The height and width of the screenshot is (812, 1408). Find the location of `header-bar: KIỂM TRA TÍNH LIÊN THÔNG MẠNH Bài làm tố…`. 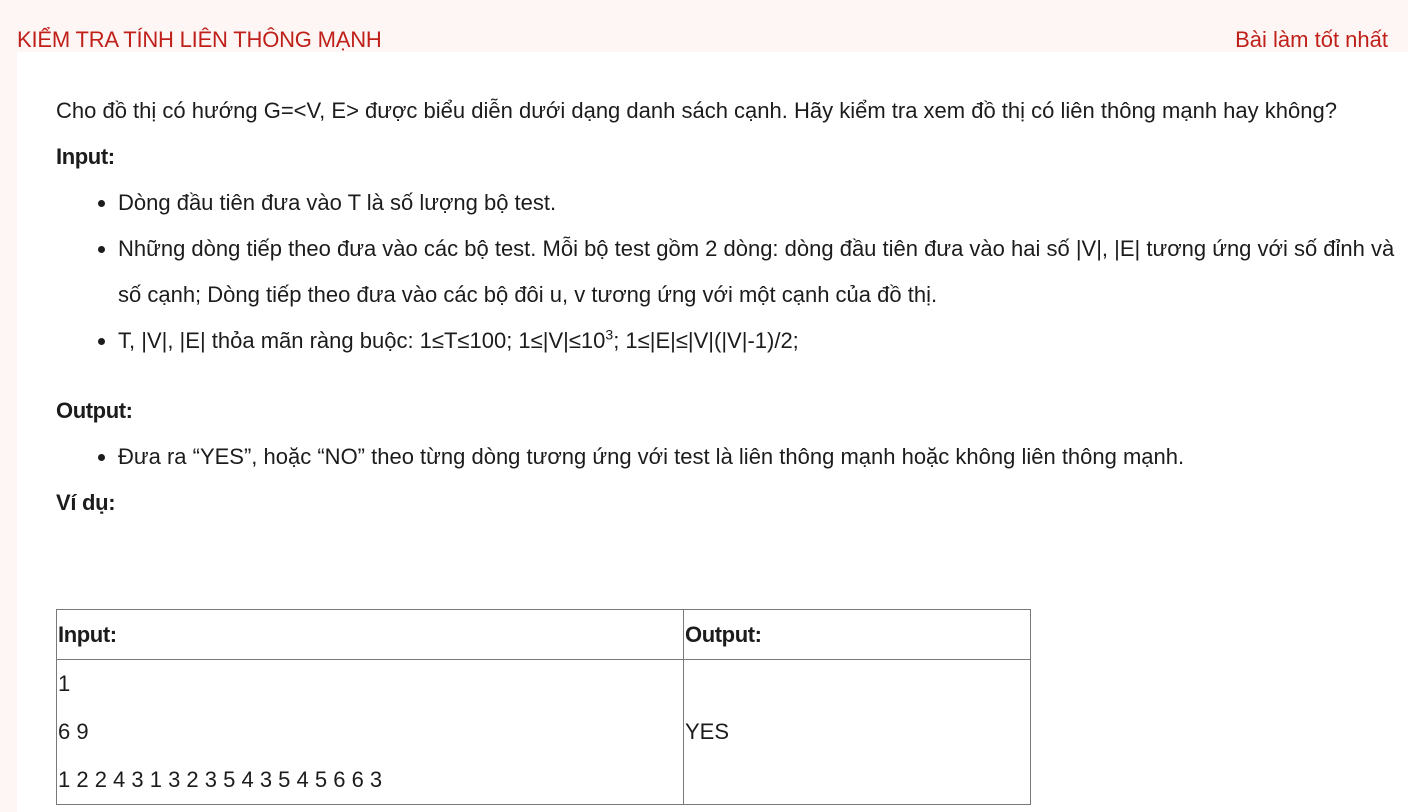

header-bar: KIỂM TRA TÍNH LIÊN THÔNG MẠNH Bài làm tố… is located at coordinates (704, 26).